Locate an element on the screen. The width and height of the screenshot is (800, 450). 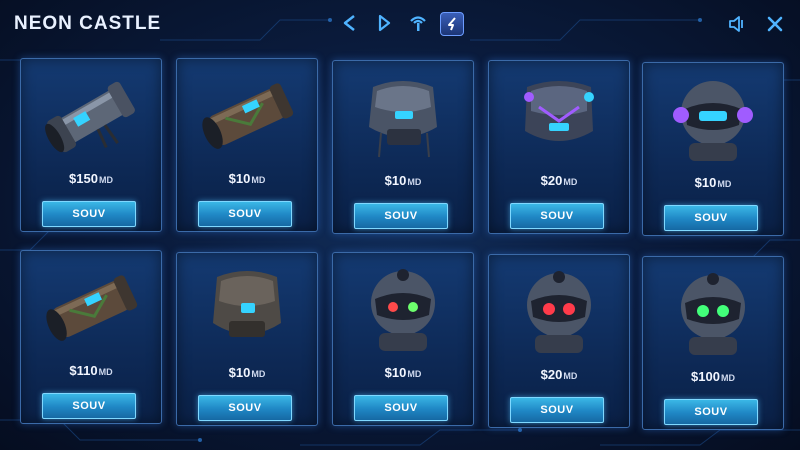
shop-item-card: $150MD SOUV is located at coordinates (91, 145).